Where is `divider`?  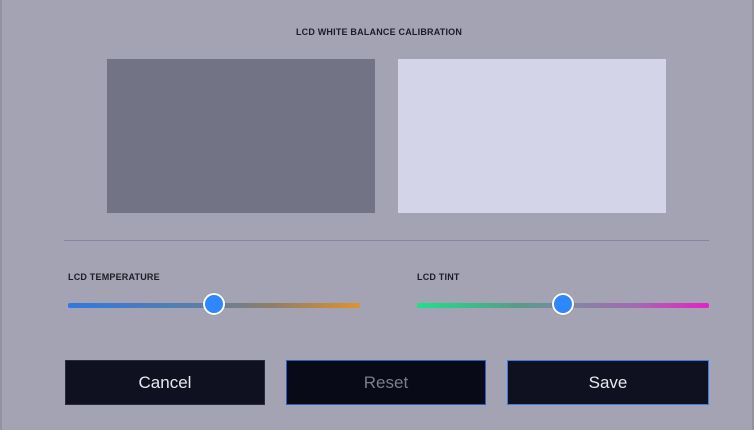 divider is located at coordinates (386, 240).